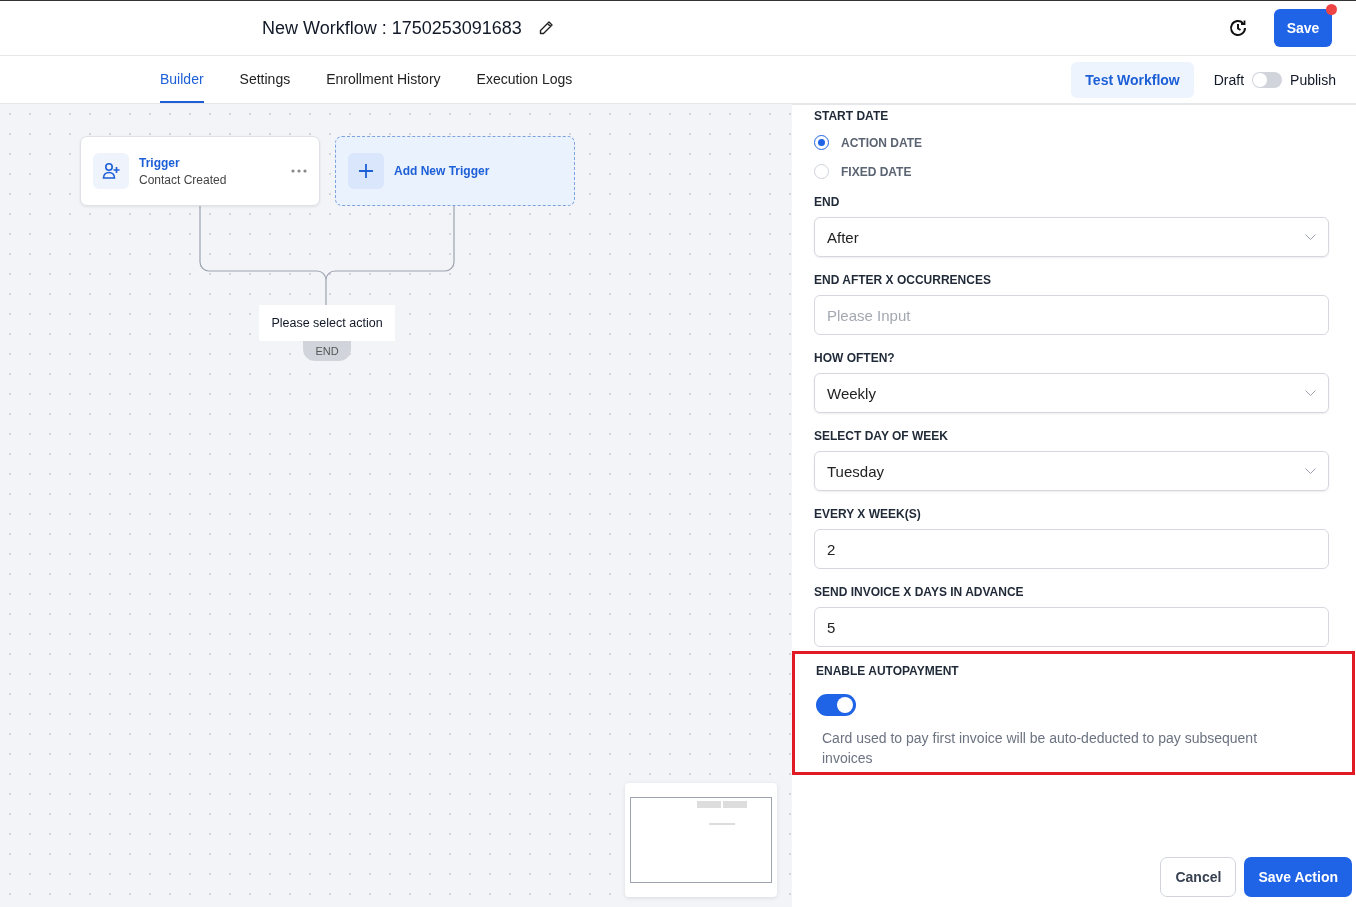 The image size is (1356, 907). Describe the element at coordinates (1071, 549) in the screenshot. I see `input-field: 2` at that location.